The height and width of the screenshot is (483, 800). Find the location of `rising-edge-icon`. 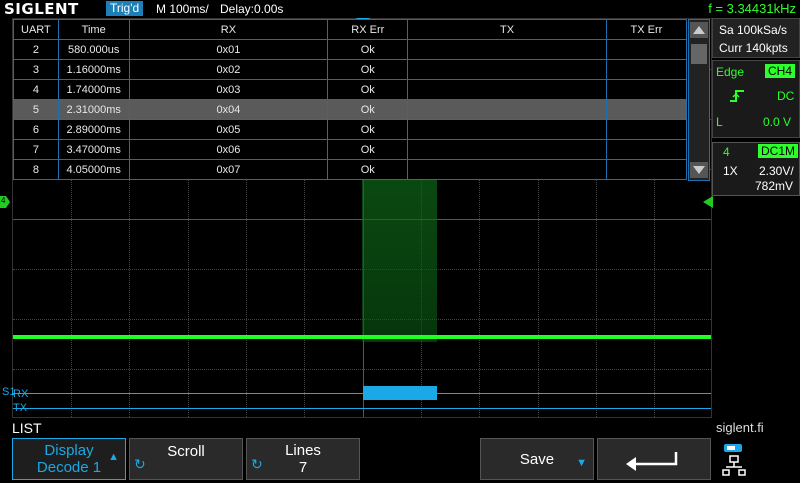

rising-edge-icon is located at coordinates (737, 96).